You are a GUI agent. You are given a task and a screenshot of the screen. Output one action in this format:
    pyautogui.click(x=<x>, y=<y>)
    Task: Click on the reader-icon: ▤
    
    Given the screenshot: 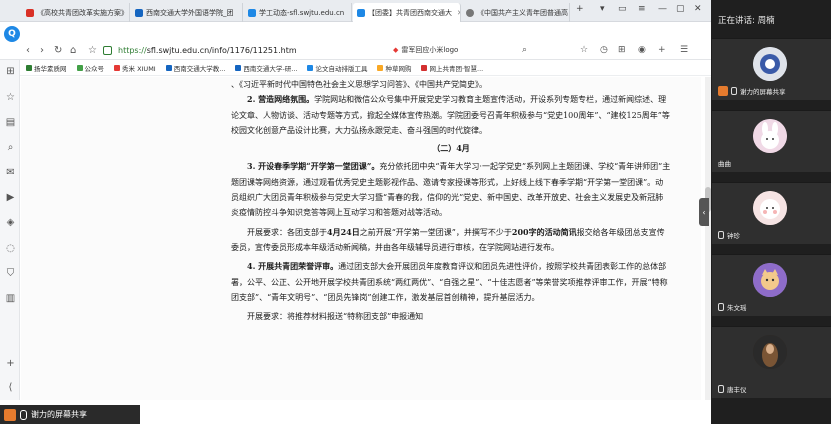 What is the action you would take?
    pyautogui.click(x=10, y=122)
    